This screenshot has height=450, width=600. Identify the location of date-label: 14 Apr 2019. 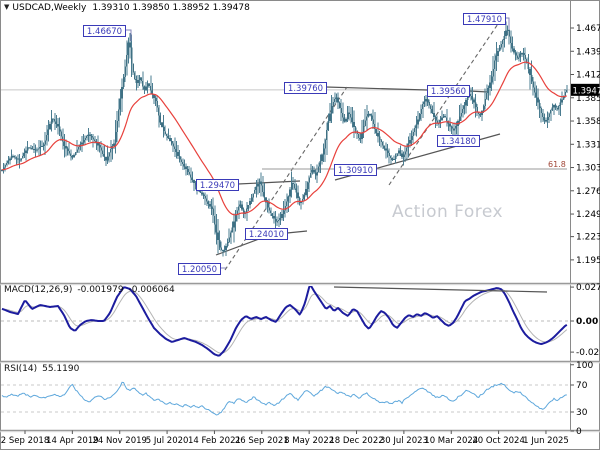
(72, 441).